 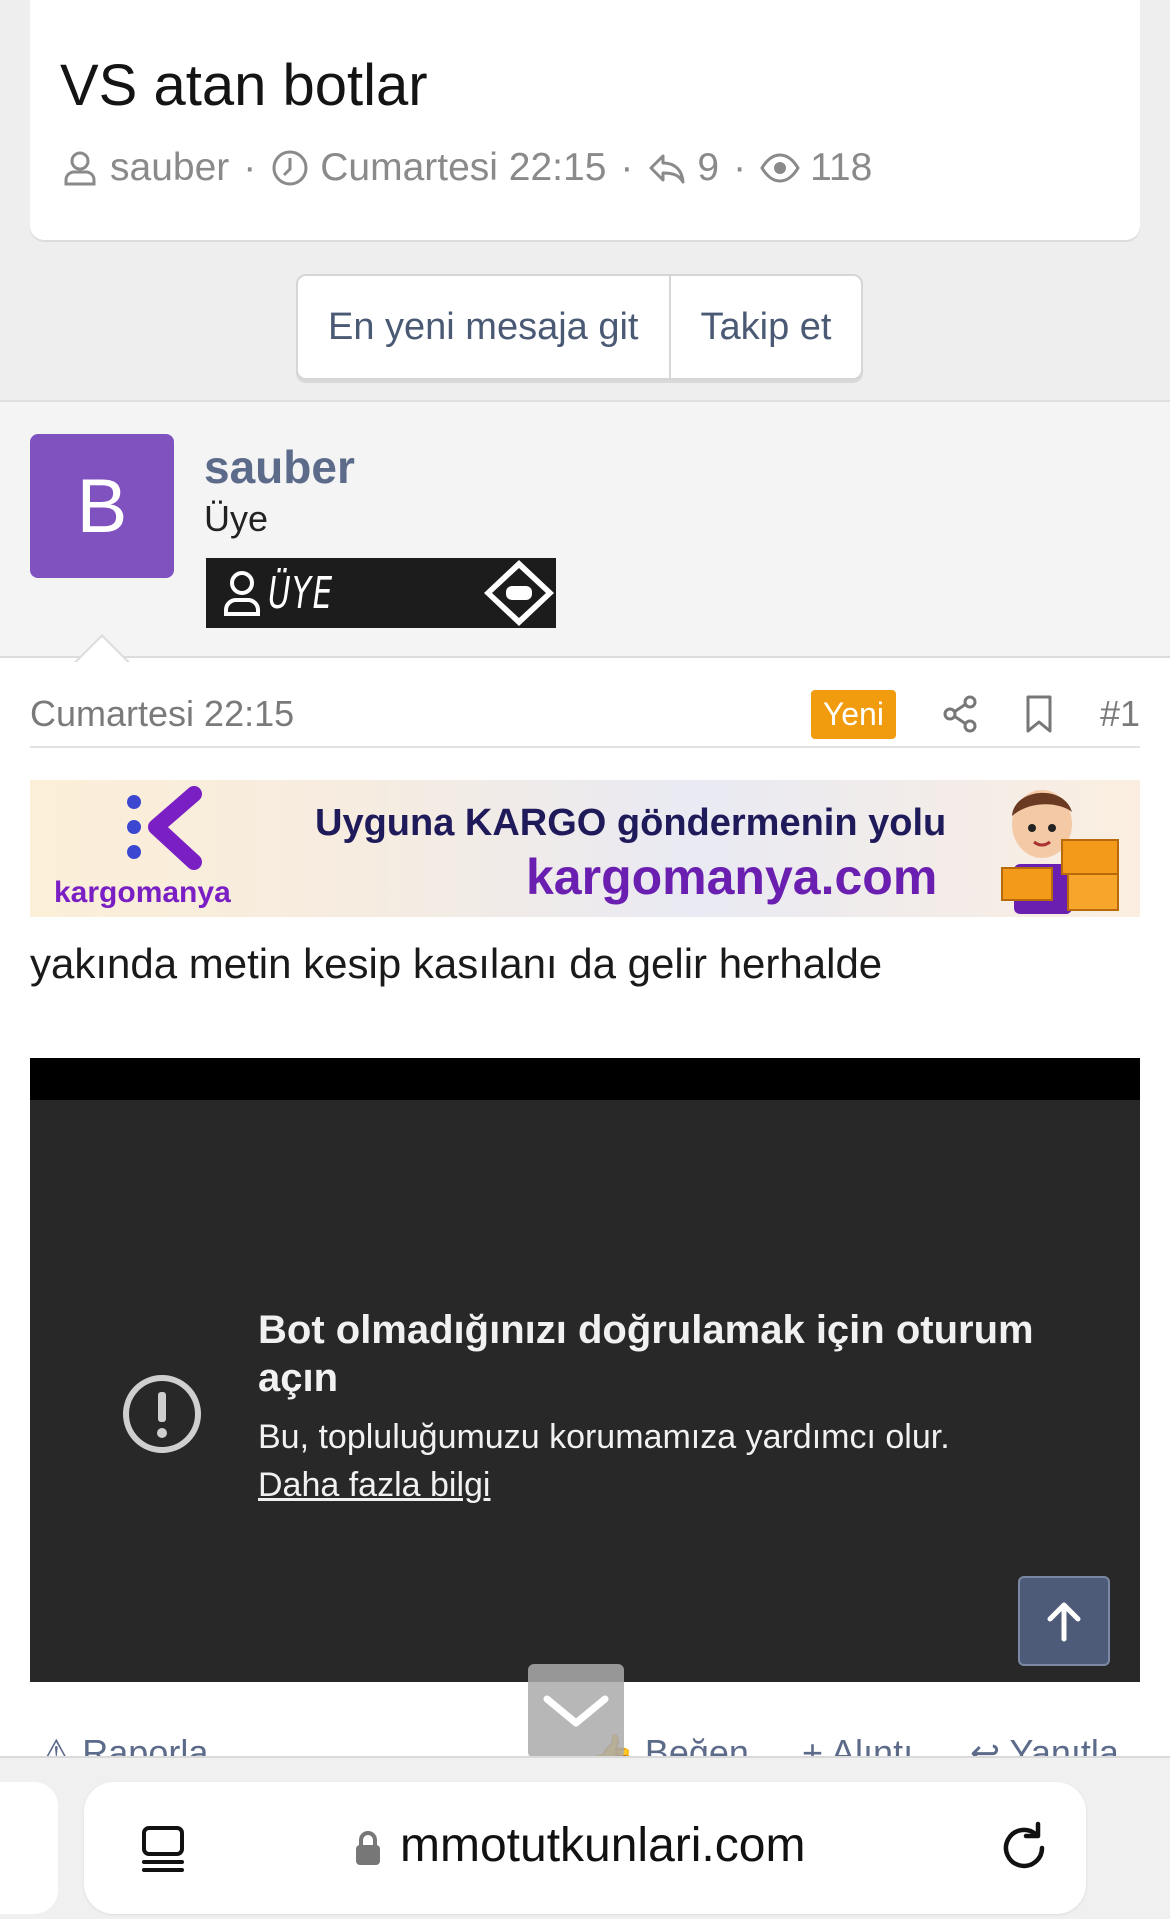 What do you see at coordinates (279, 467) in the screenshot?
I see `post-username: sauber` at bounding box center [279, 467].